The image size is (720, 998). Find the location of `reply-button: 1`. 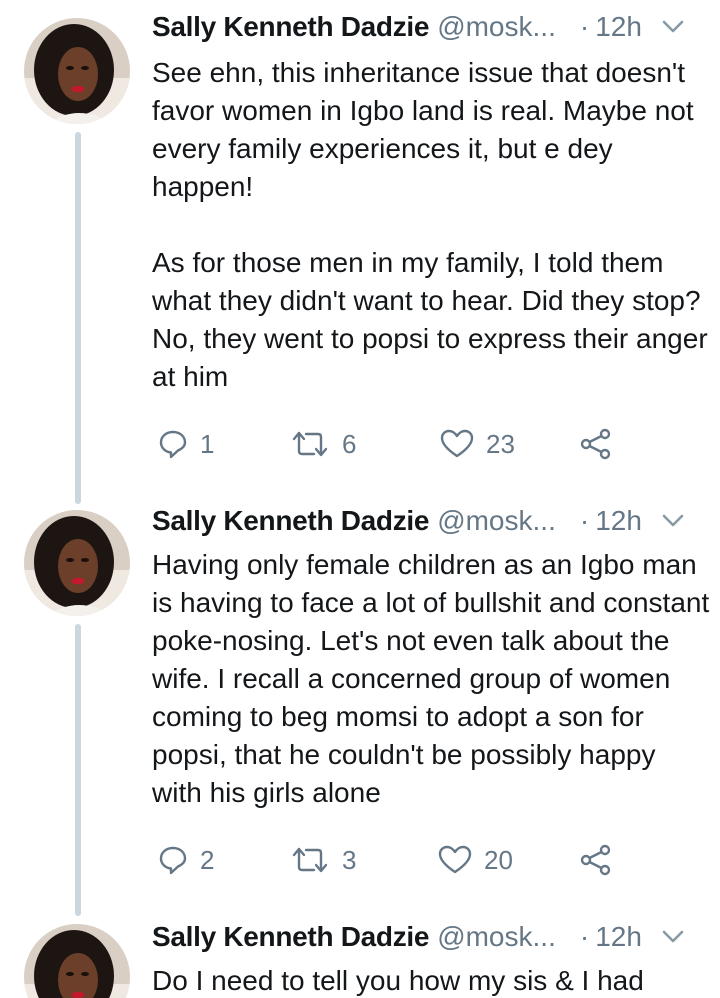

reply-button: 1 is located at coordinates (186, 444).